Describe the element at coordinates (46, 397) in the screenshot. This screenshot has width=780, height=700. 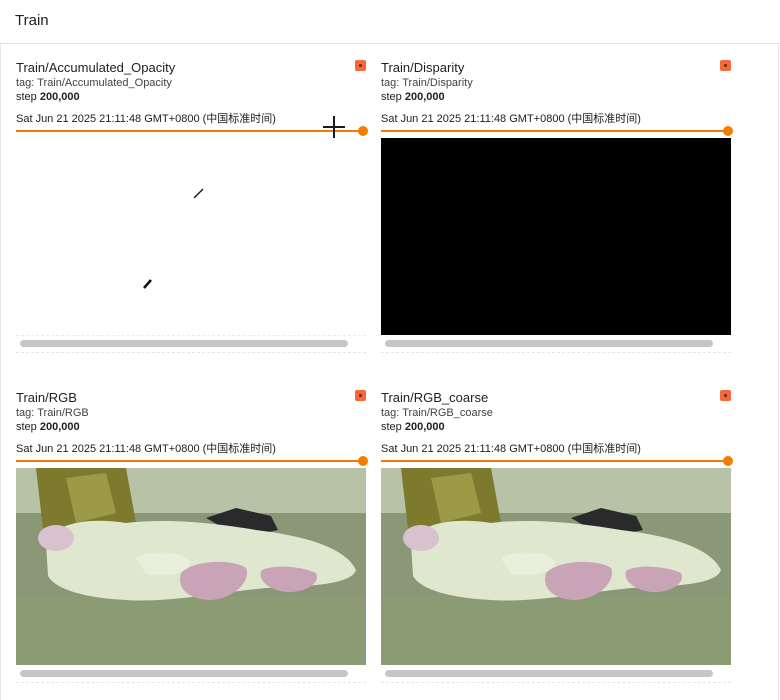
I see `card-title: Train/RGB` at that location.